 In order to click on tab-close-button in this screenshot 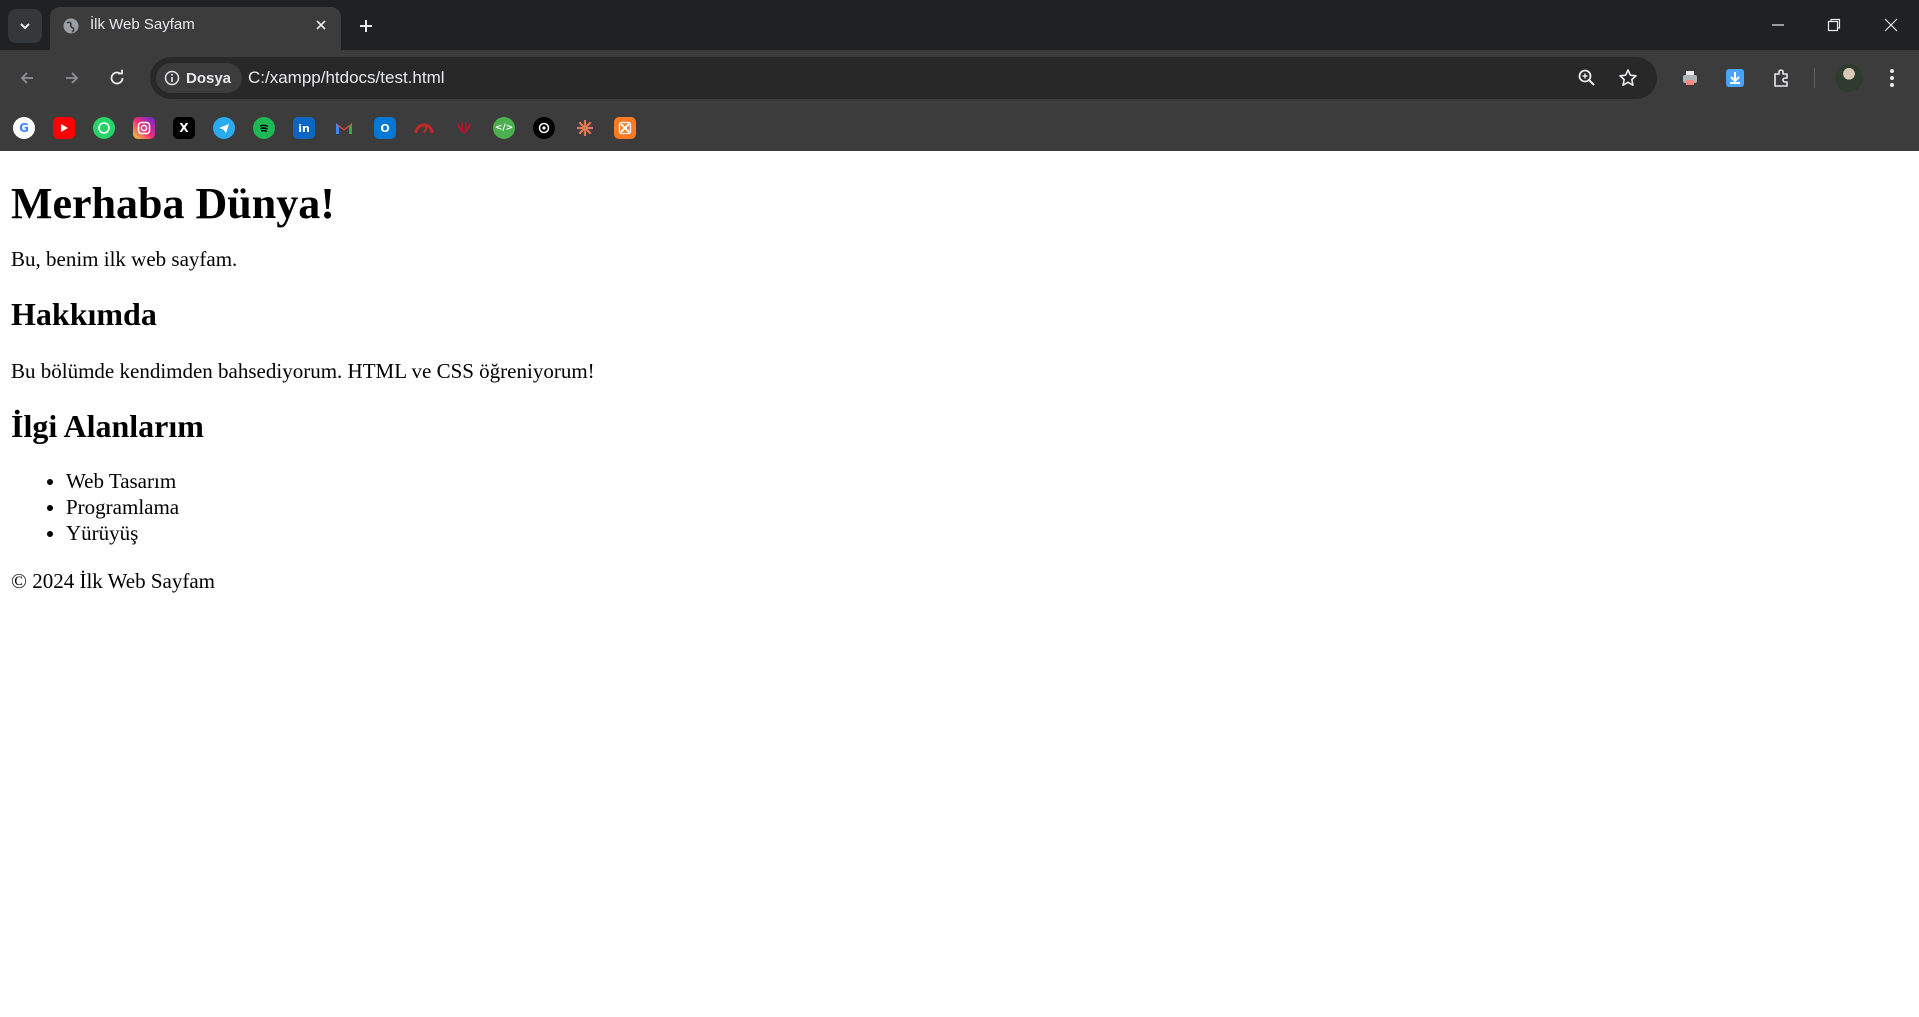, I will do `click(321, 25)`.